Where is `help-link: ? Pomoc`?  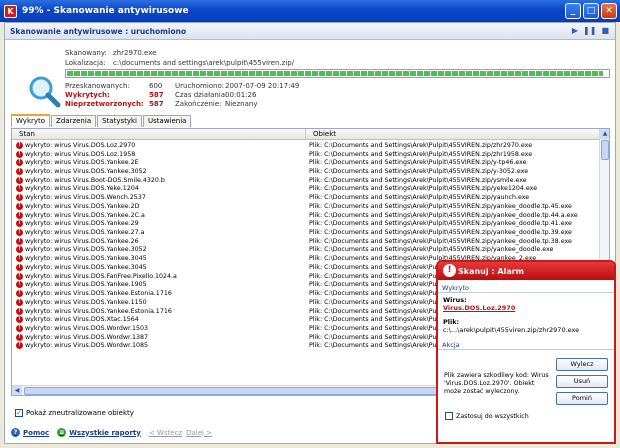
help-link: ? Pomoc is located at coordinates (30, 432).